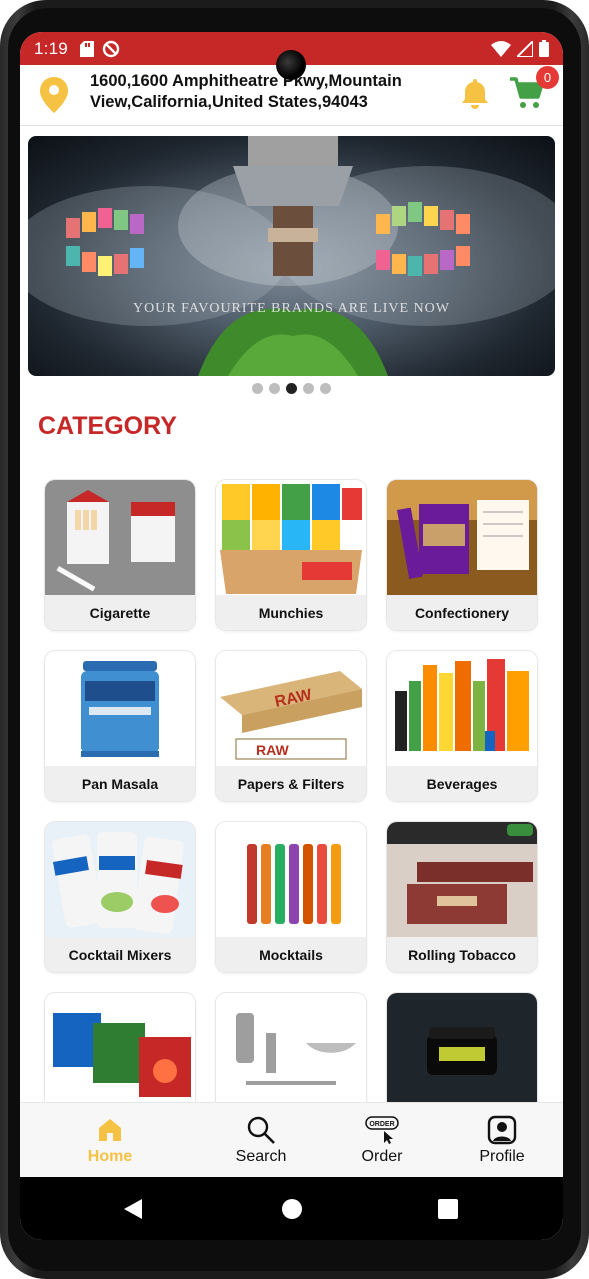 Image resolution: width=589 pixels, height=1279 pixels. I want to click on category-card-pan-masala: Pan Masala, so click(120, 726).